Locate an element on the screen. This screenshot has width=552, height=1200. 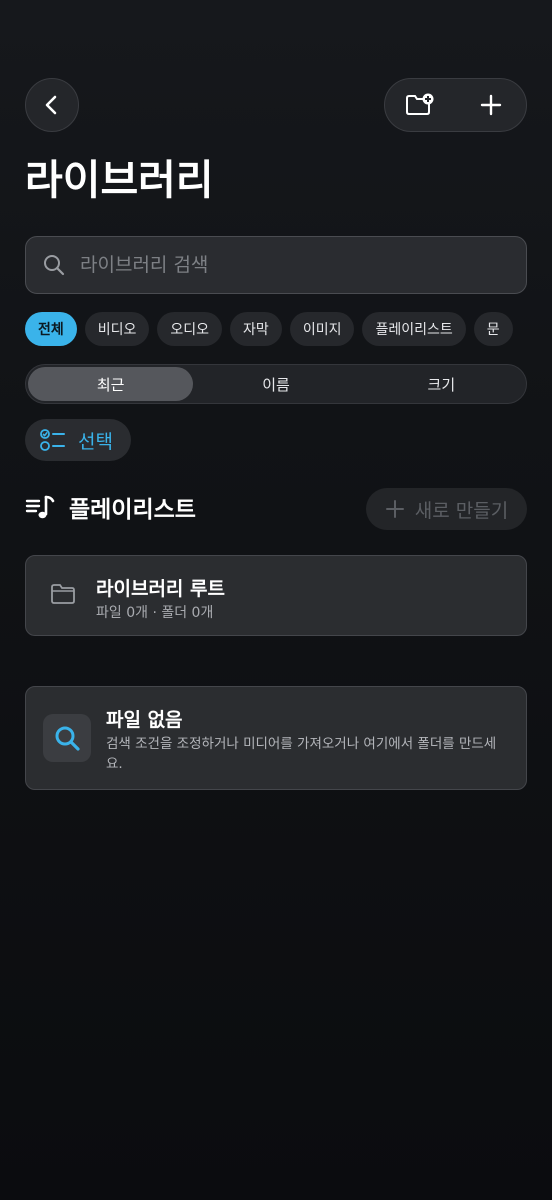
chip-image: 이미지 is located at coordinates (322, 329).